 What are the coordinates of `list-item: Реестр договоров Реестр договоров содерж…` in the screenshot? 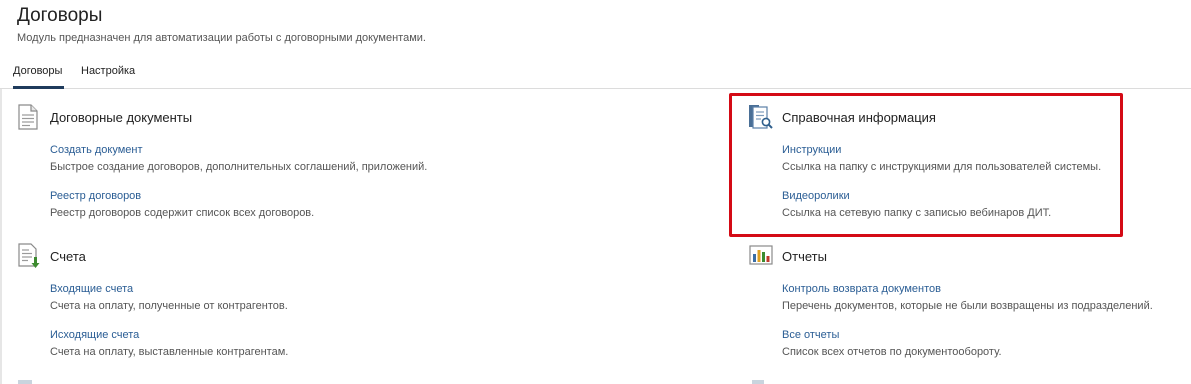 It's located at (182, 204).